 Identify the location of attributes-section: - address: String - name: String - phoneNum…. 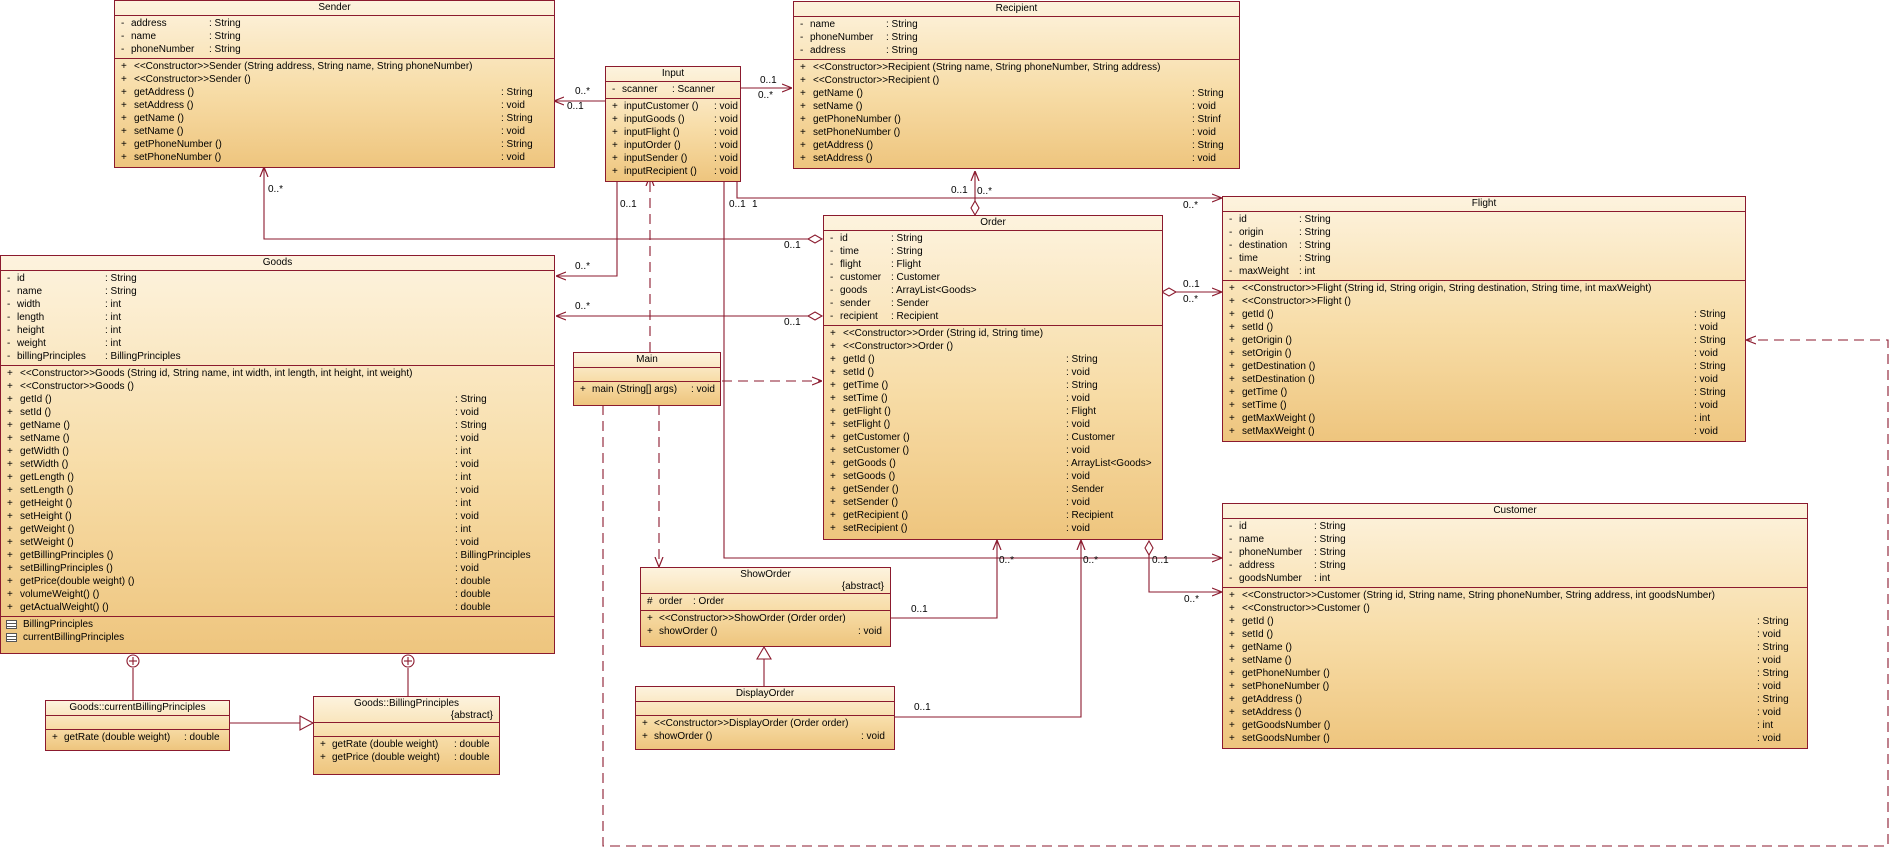
(334, 37).